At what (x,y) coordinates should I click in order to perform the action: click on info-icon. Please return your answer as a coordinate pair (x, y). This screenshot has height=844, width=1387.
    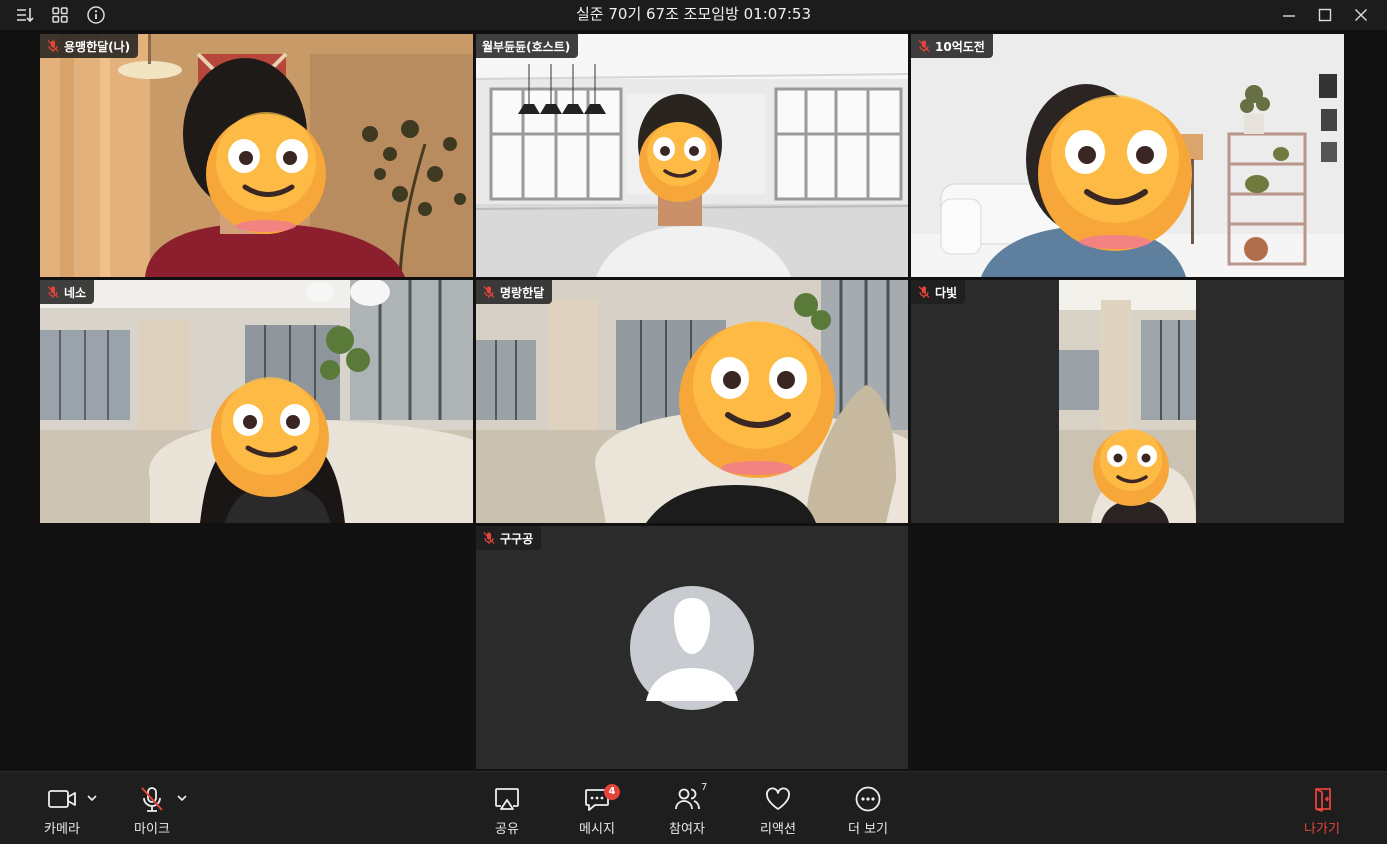
    Looking at the image, I should click on (96, 15).